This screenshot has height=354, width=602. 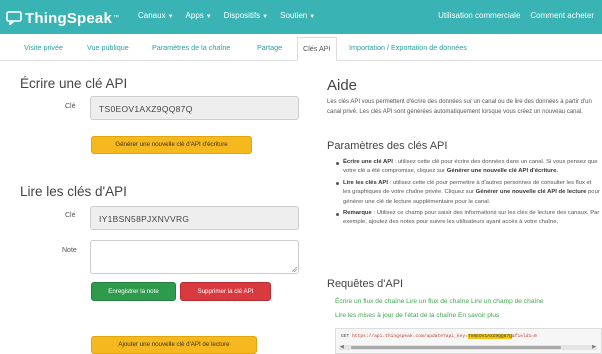 What do you see at coordinates (108, 47) in the screenshot?
I see `tab-public-view: Vue publique` at bounding box center [108, 47].